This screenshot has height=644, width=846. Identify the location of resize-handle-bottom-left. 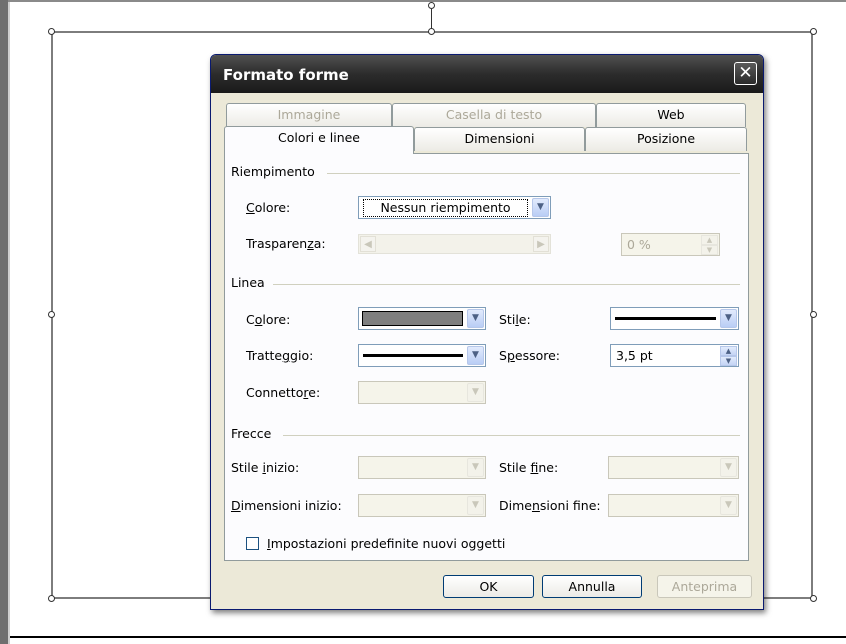
(51, 598).